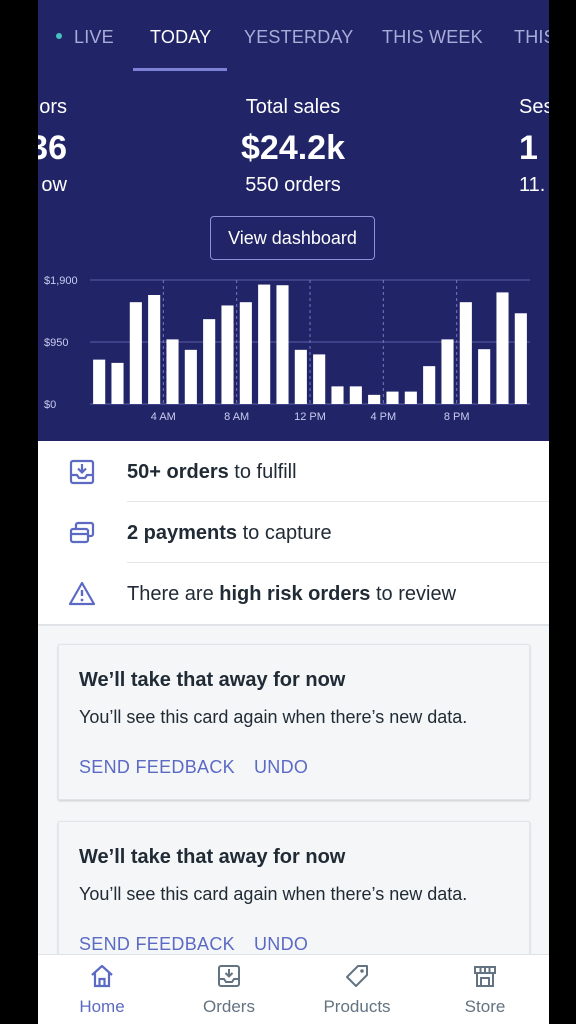  What do you see at coordinates (102, 1006) in the screenshot?
I see `nav-home-label: Home` at bounding box center [102, 1006].